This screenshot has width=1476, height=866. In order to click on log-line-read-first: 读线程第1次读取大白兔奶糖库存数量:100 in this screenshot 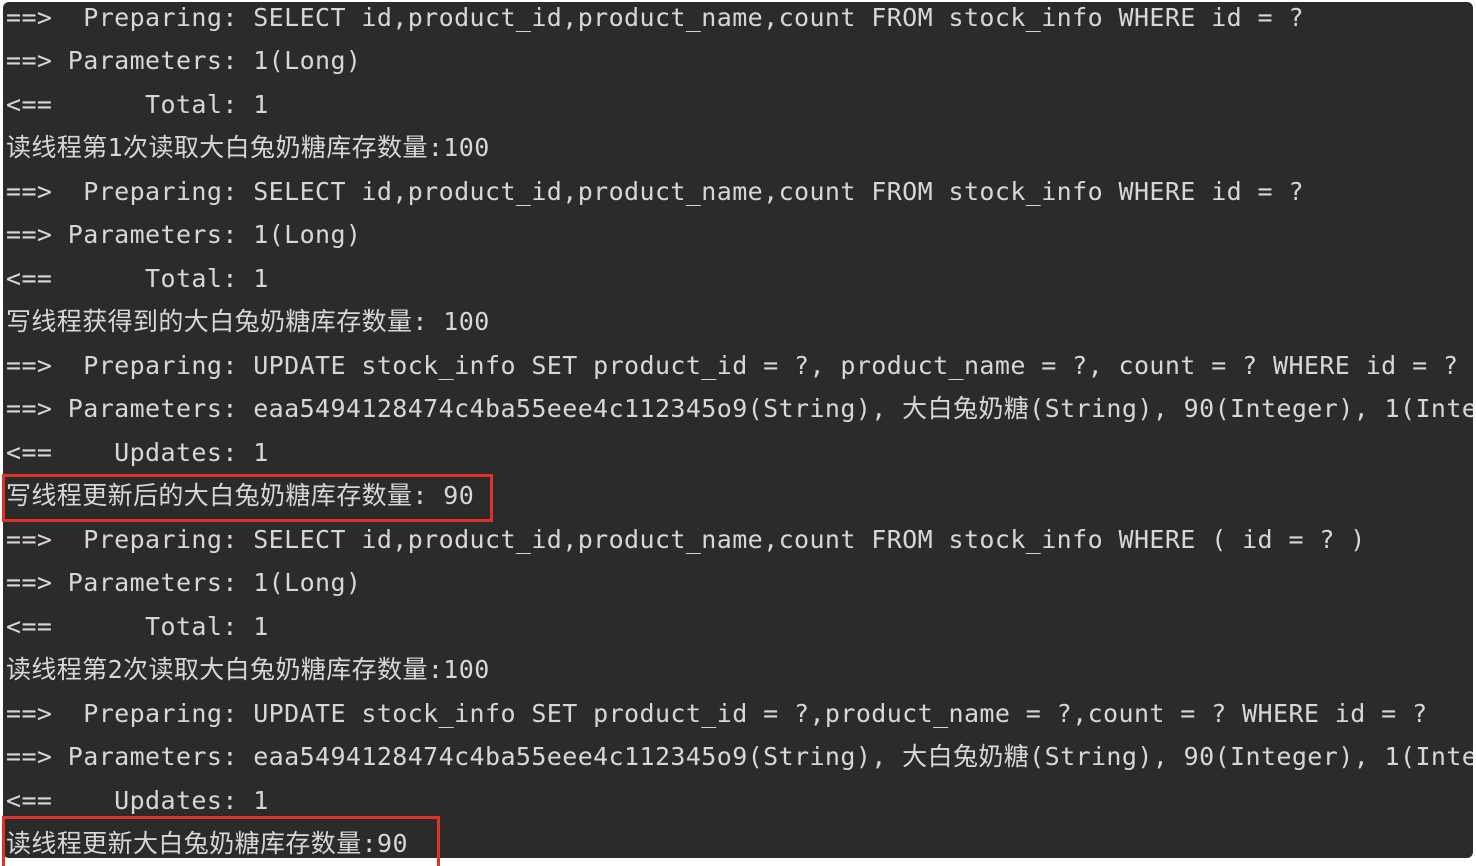, I will do `click(248, 147)`.